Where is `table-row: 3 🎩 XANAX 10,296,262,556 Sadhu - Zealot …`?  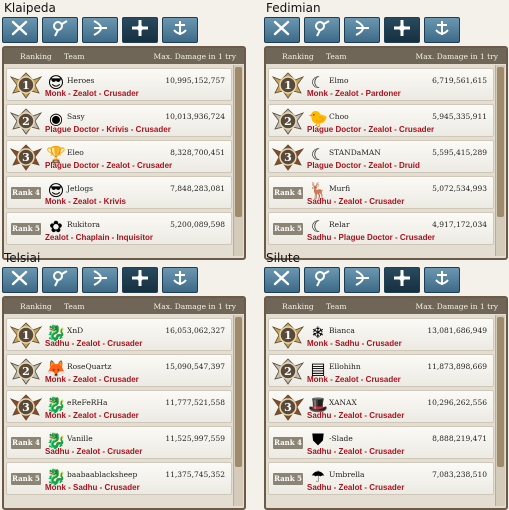 table-row: 3 🎩 XANAX 10,296,262,556 Sadhu - Zealot … is located at coordinates (381, 406).